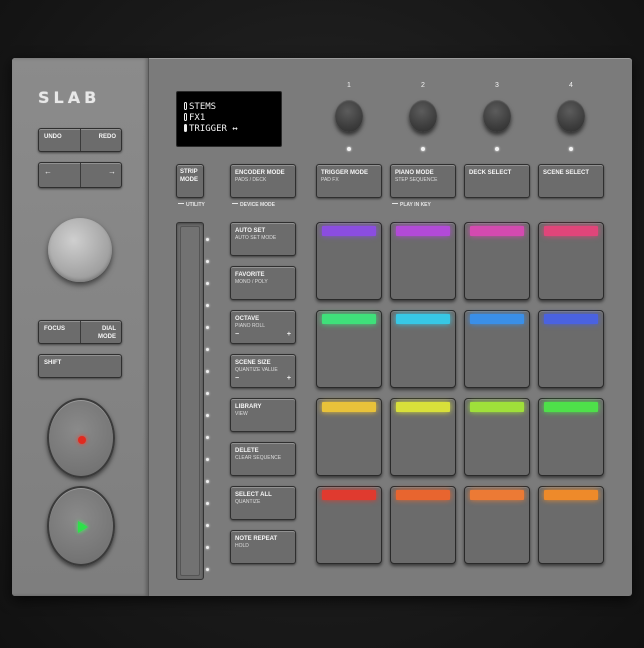  I want to click on nav-left-button: ←, so click(59, 175).